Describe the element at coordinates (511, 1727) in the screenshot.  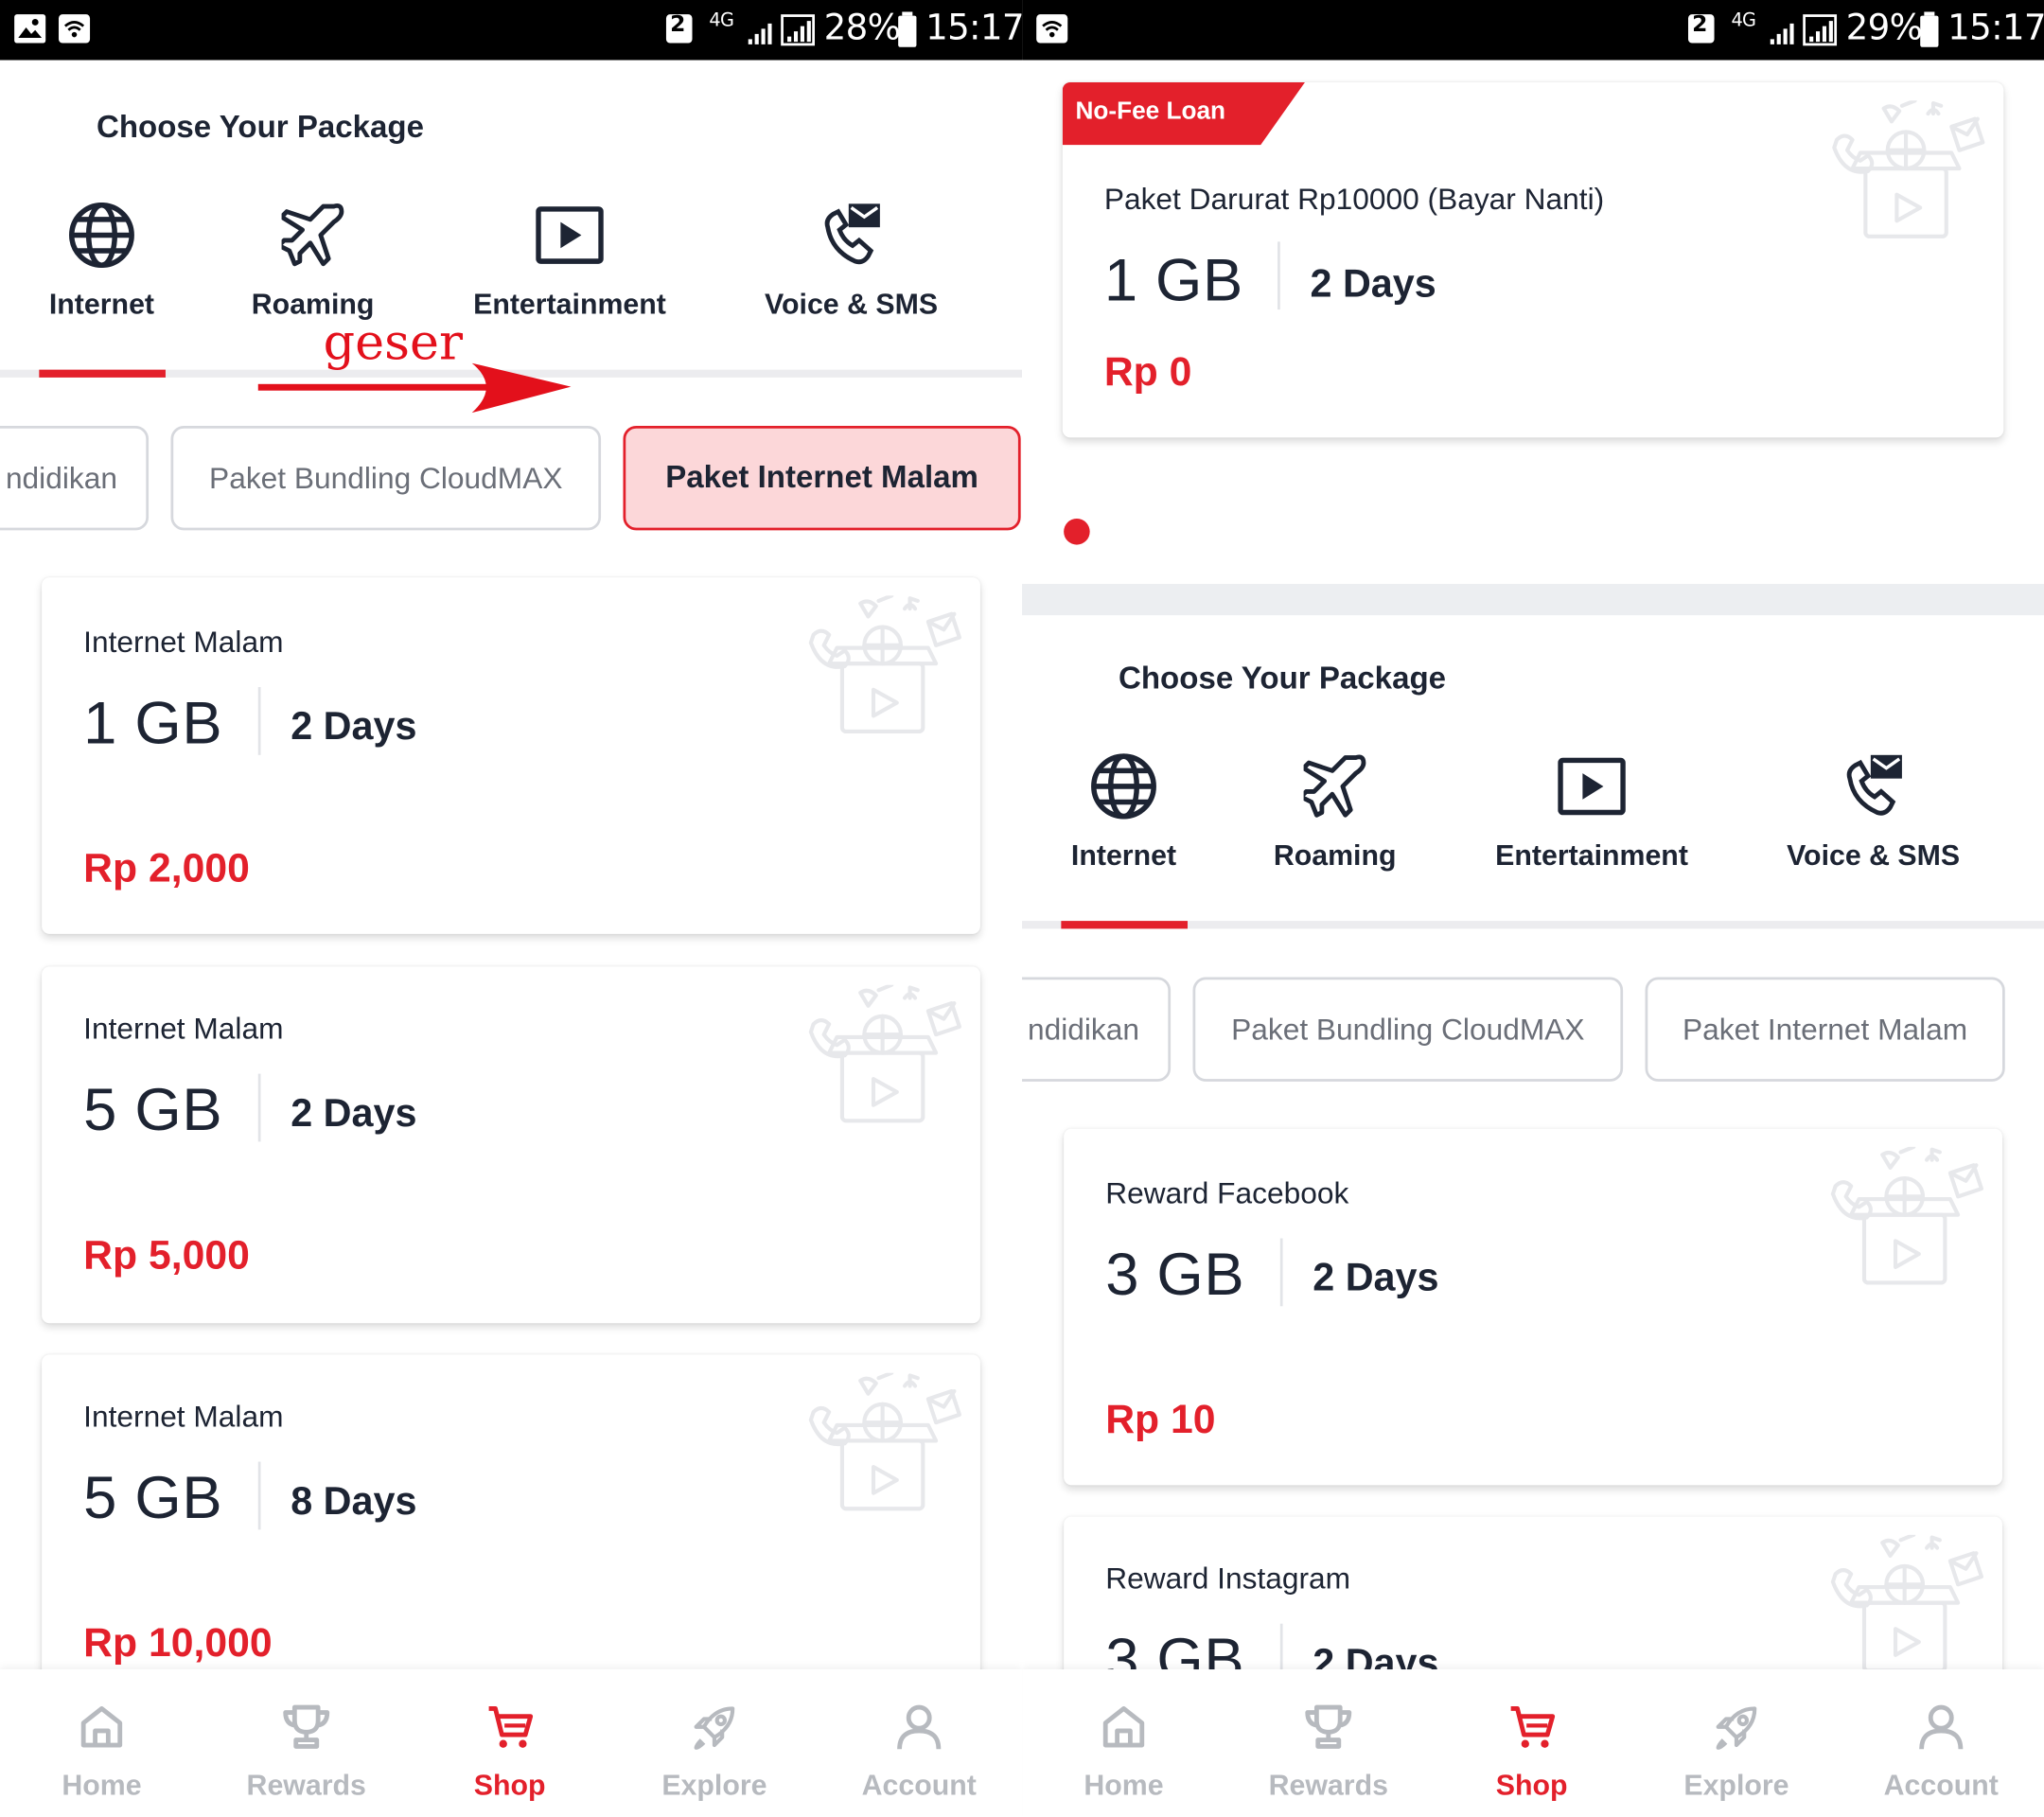
I see `cart-icon` at that location.